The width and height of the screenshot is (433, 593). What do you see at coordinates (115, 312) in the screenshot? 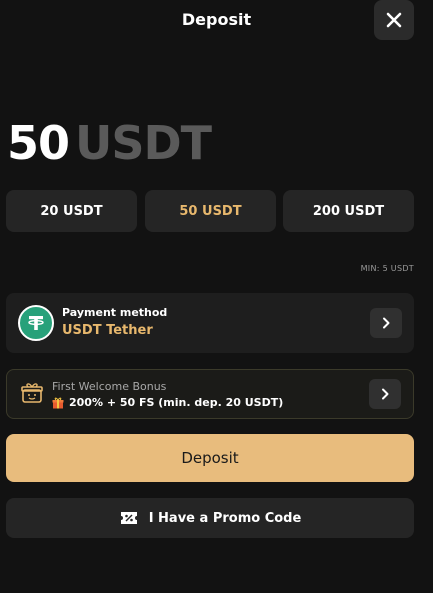
I see `payment-method-label: Payment method` at bounding box center [115, 312].